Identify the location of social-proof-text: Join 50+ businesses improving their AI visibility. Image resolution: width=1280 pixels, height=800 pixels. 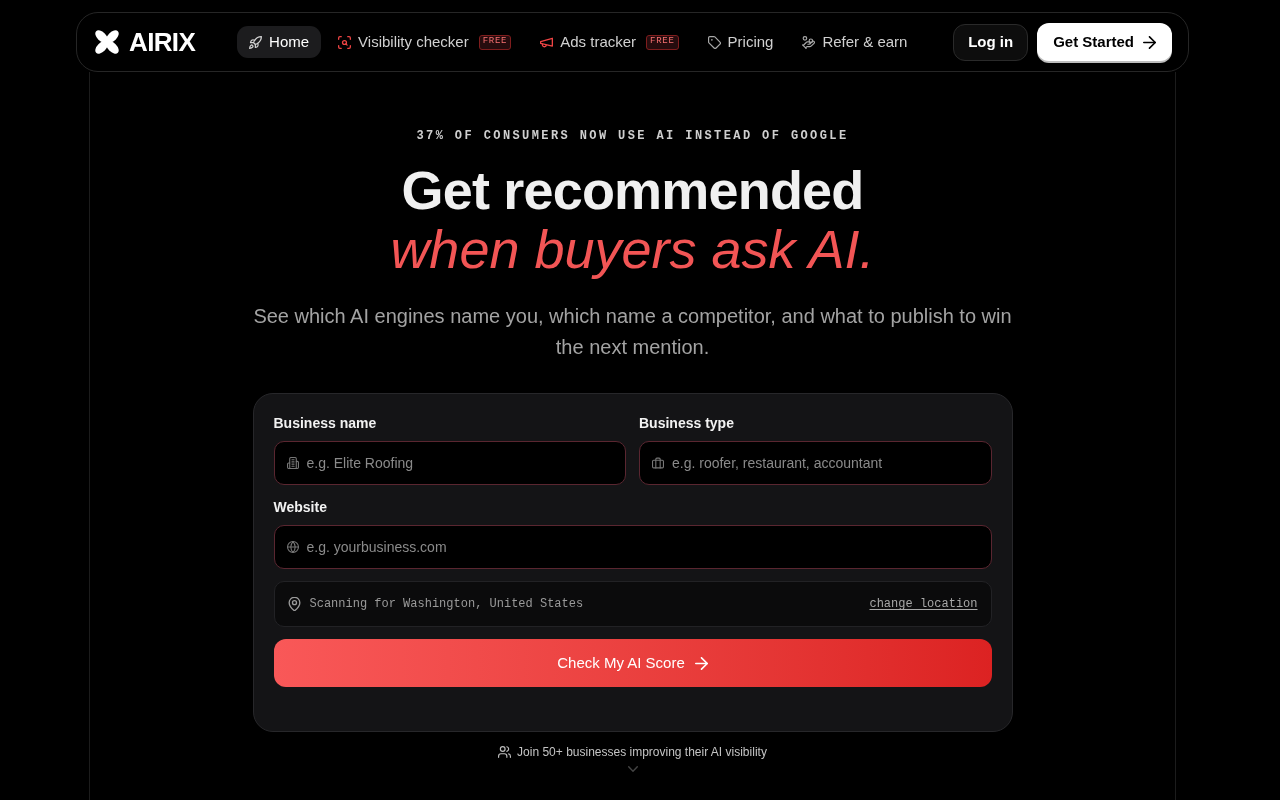
(642, 752).